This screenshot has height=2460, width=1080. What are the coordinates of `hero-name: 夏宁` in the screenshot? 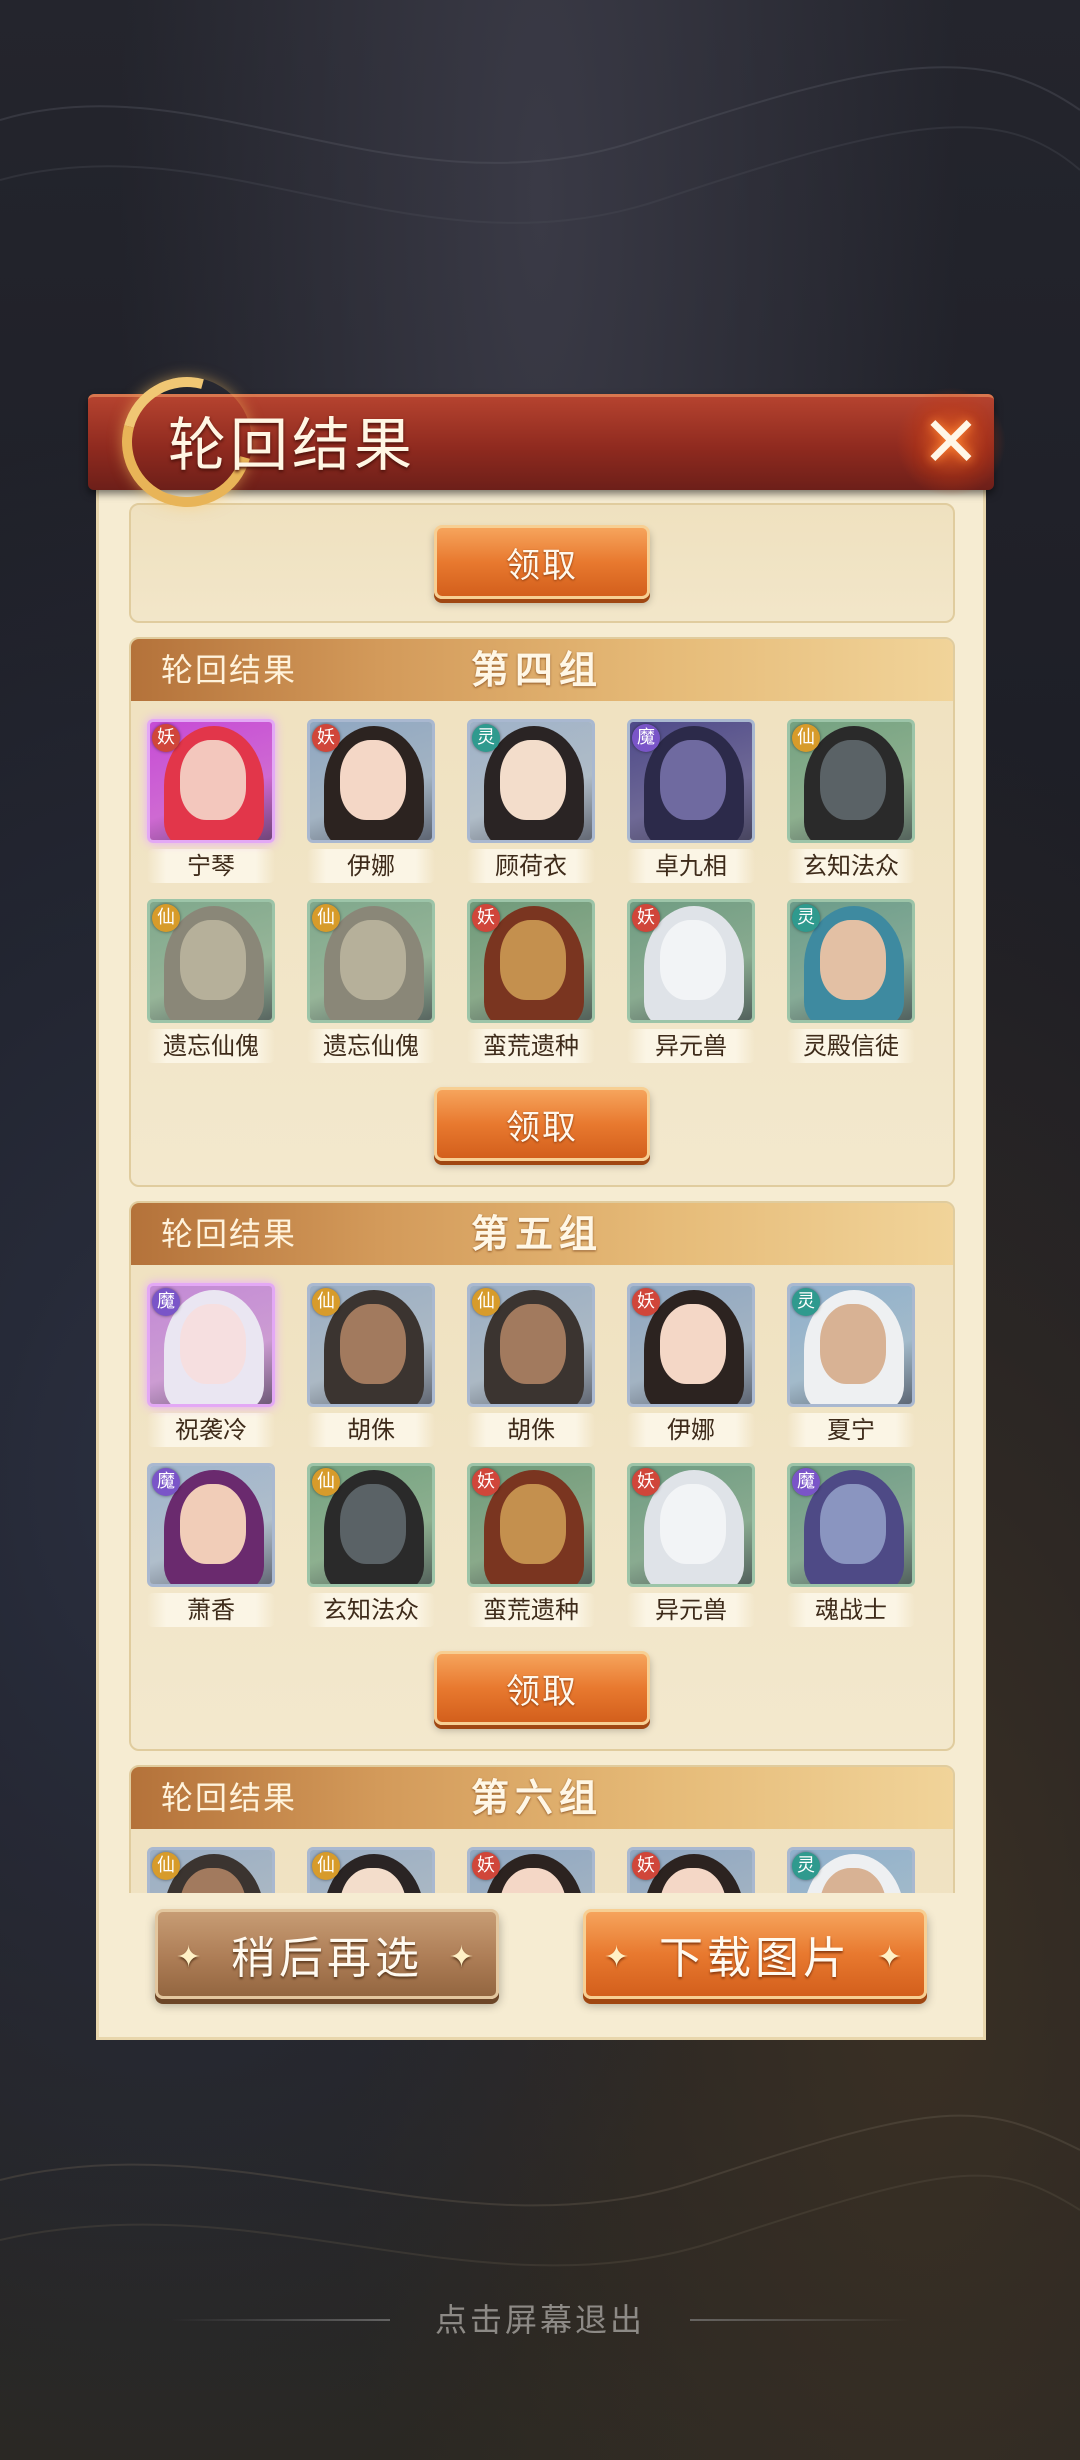 It's located at (851, 1430).